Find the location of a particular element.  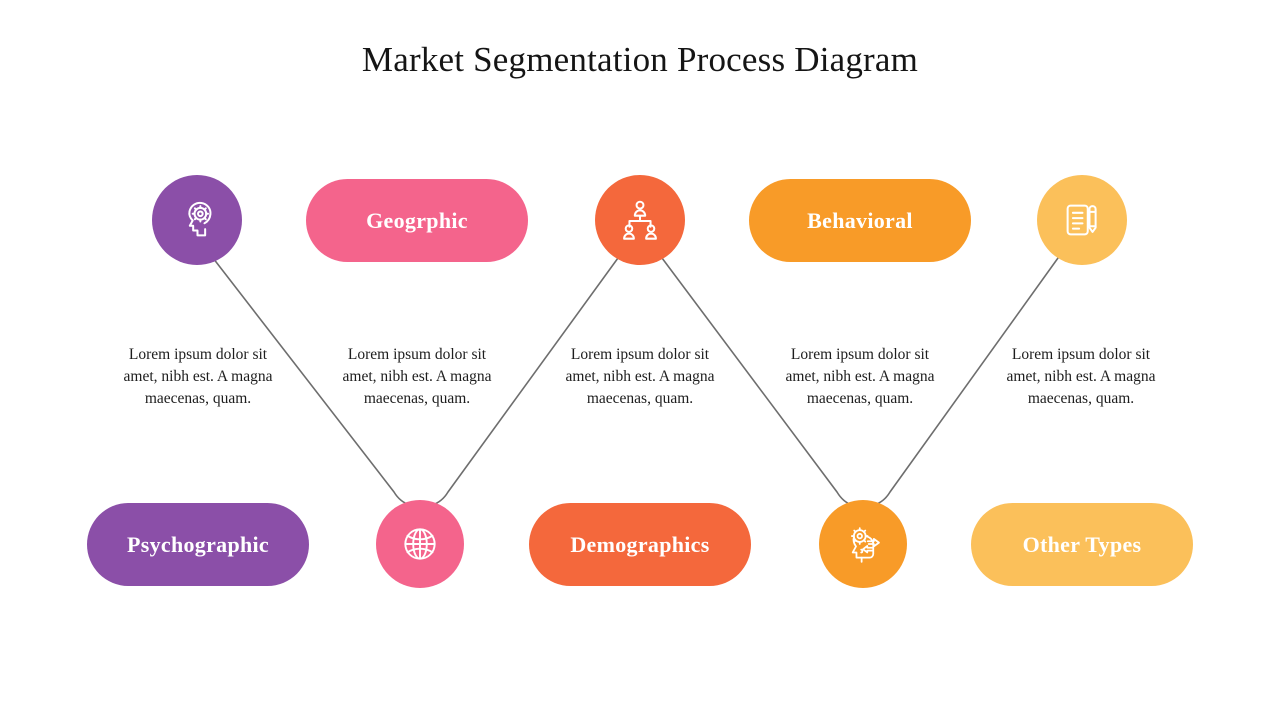

node-pill-behavioral: Behavioral is located at coordinates (860, 220).